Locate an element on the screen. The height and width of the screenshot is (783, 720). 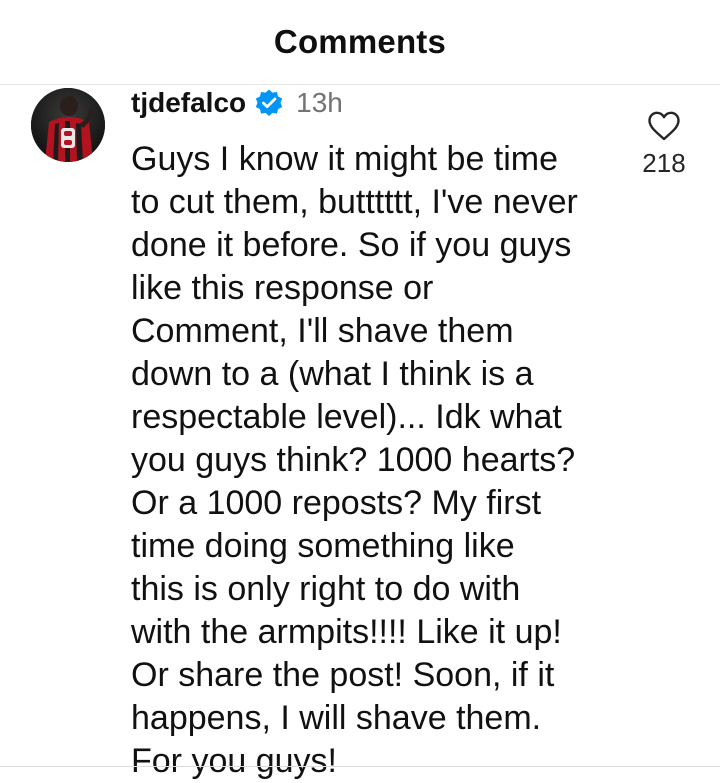
like-count: 218 is located at coordinates (664, 163).